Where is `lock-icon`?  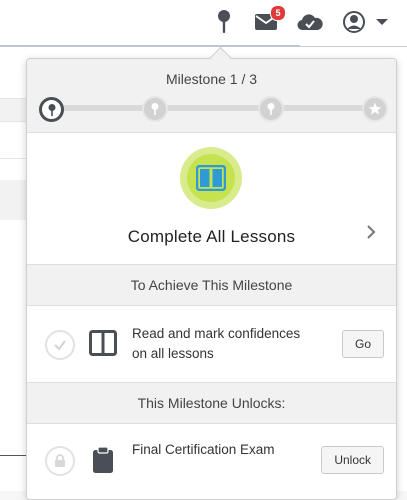 lock-icon is located at coordinates (60, 461).